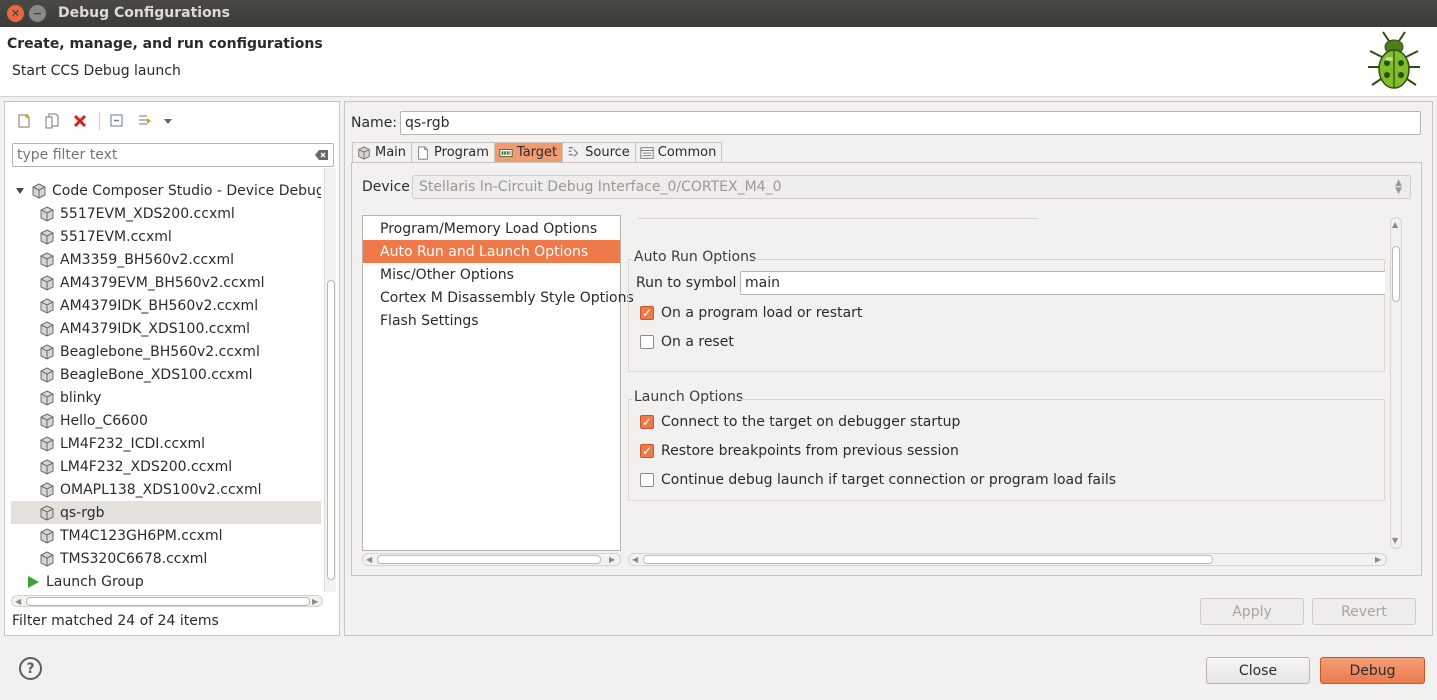 The width and height of the screenshot is (1437, 700). Describe the element at coordinates (1396, 274) in the screenshot. I see `options-scroll-thumb` at that location.